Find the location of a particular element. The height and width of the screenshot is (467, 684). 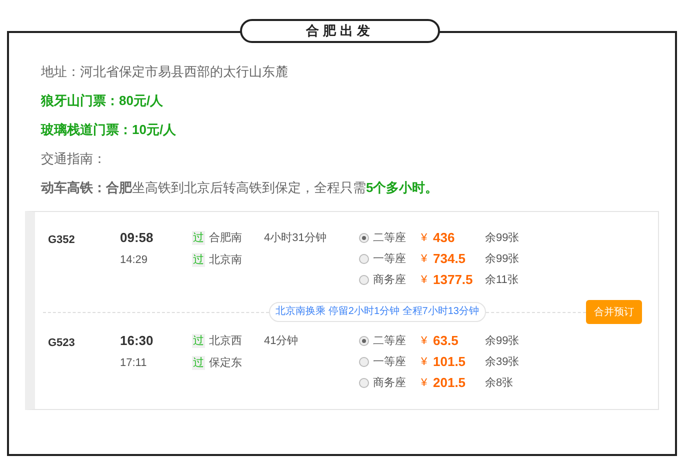

section-title: 合肥出发 is located at coordinates (340, 31).